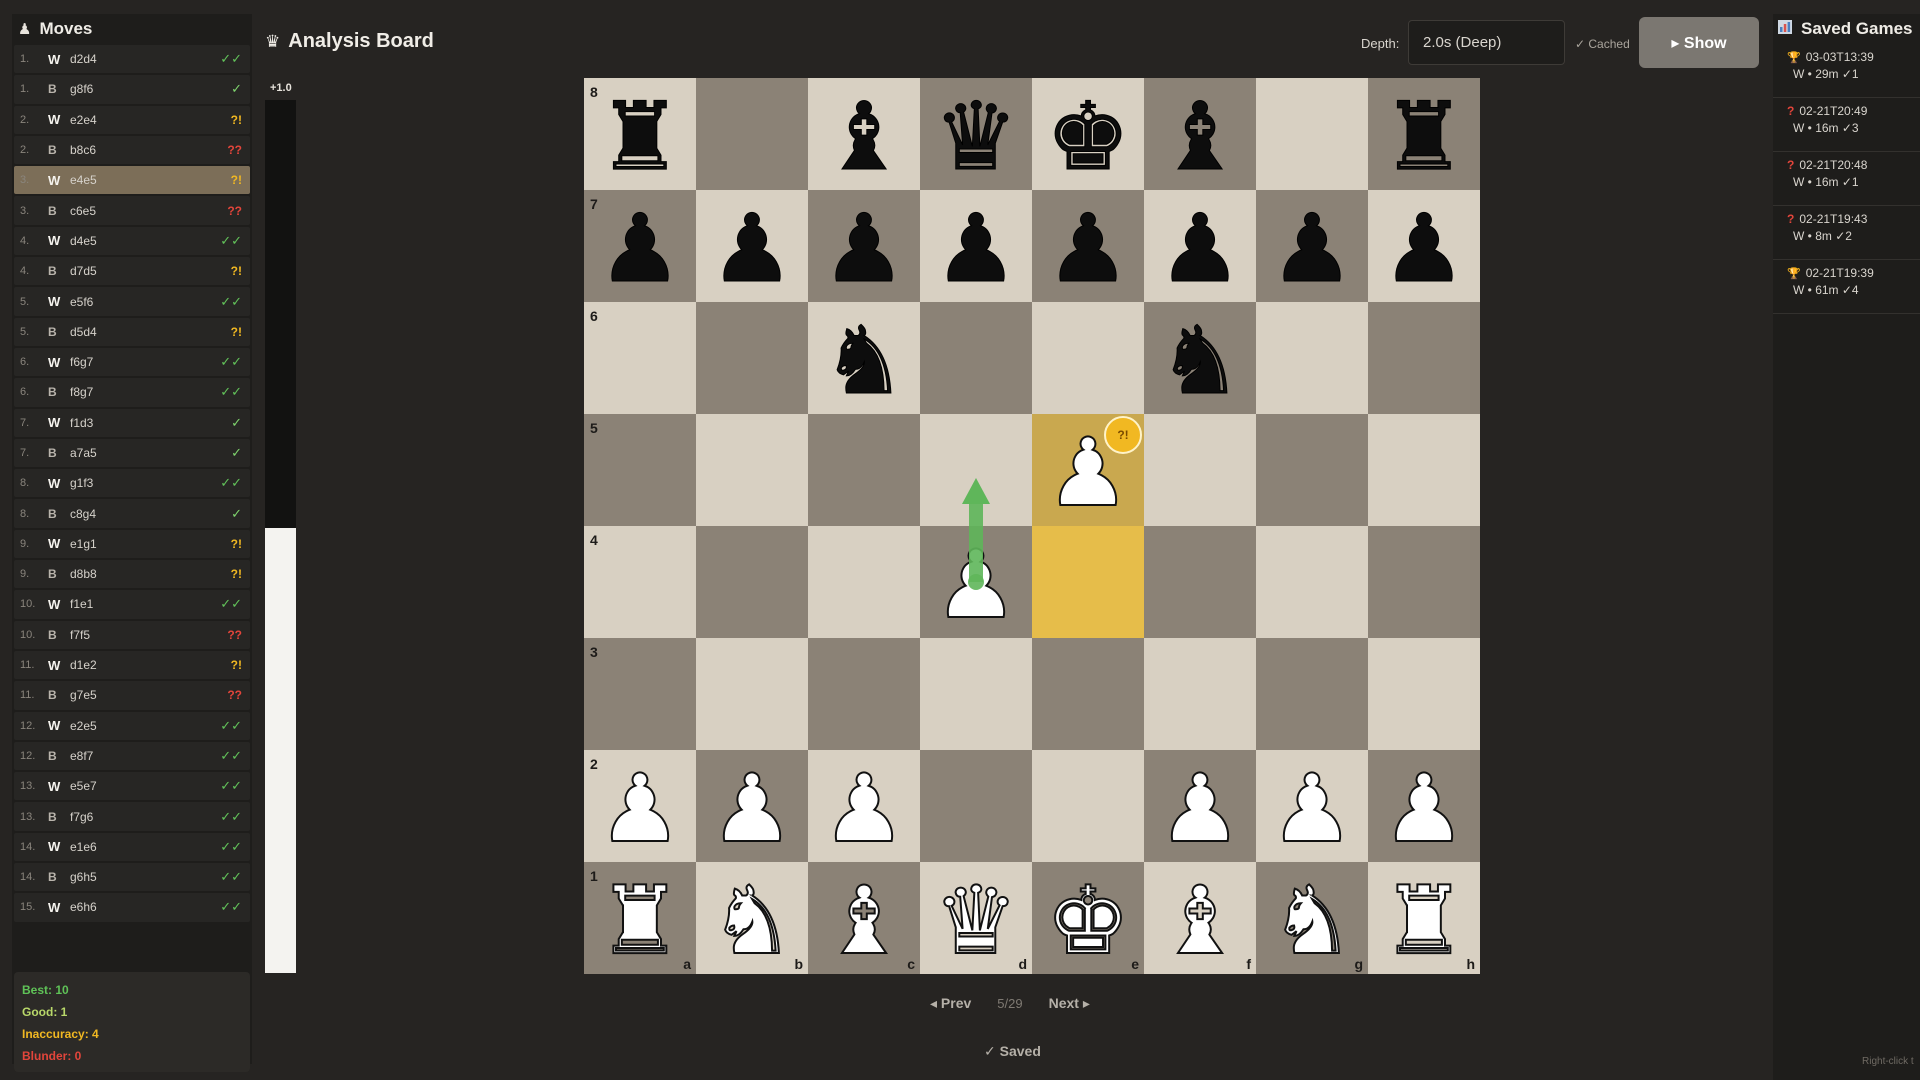  Describe the element at coordinates (640, 470) in the screenshot. I see `square-a5: 5` at that location.